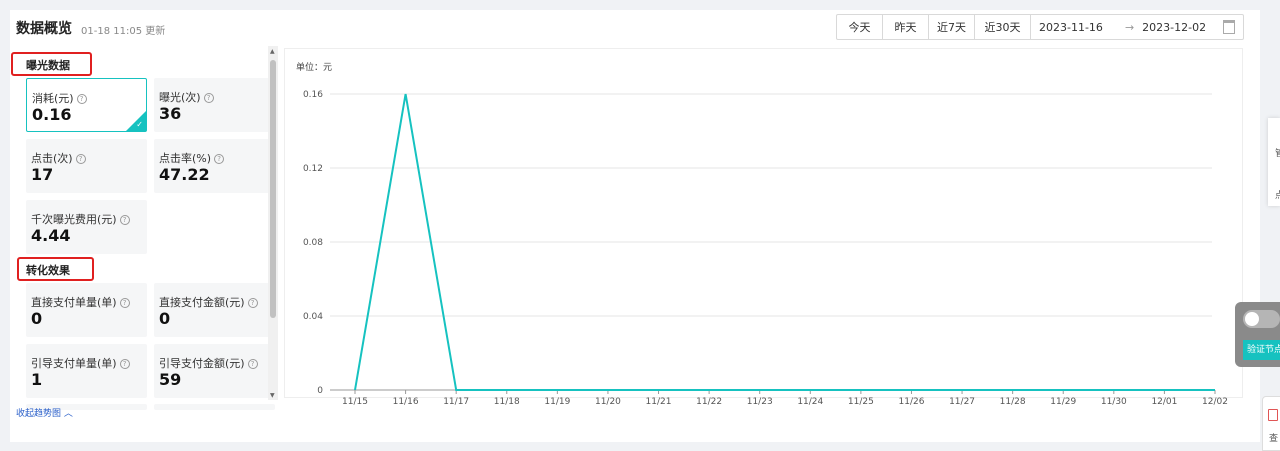  Describe the element at coordinates (659, 402) in the screenshot. I see `x-tick-label: 11/21` at that location.